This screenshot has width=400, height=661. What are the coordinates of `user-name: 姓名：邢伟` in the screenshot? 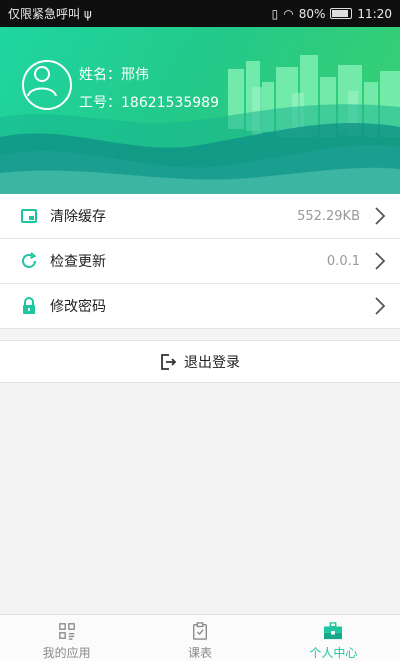 It's located at (114, 75).